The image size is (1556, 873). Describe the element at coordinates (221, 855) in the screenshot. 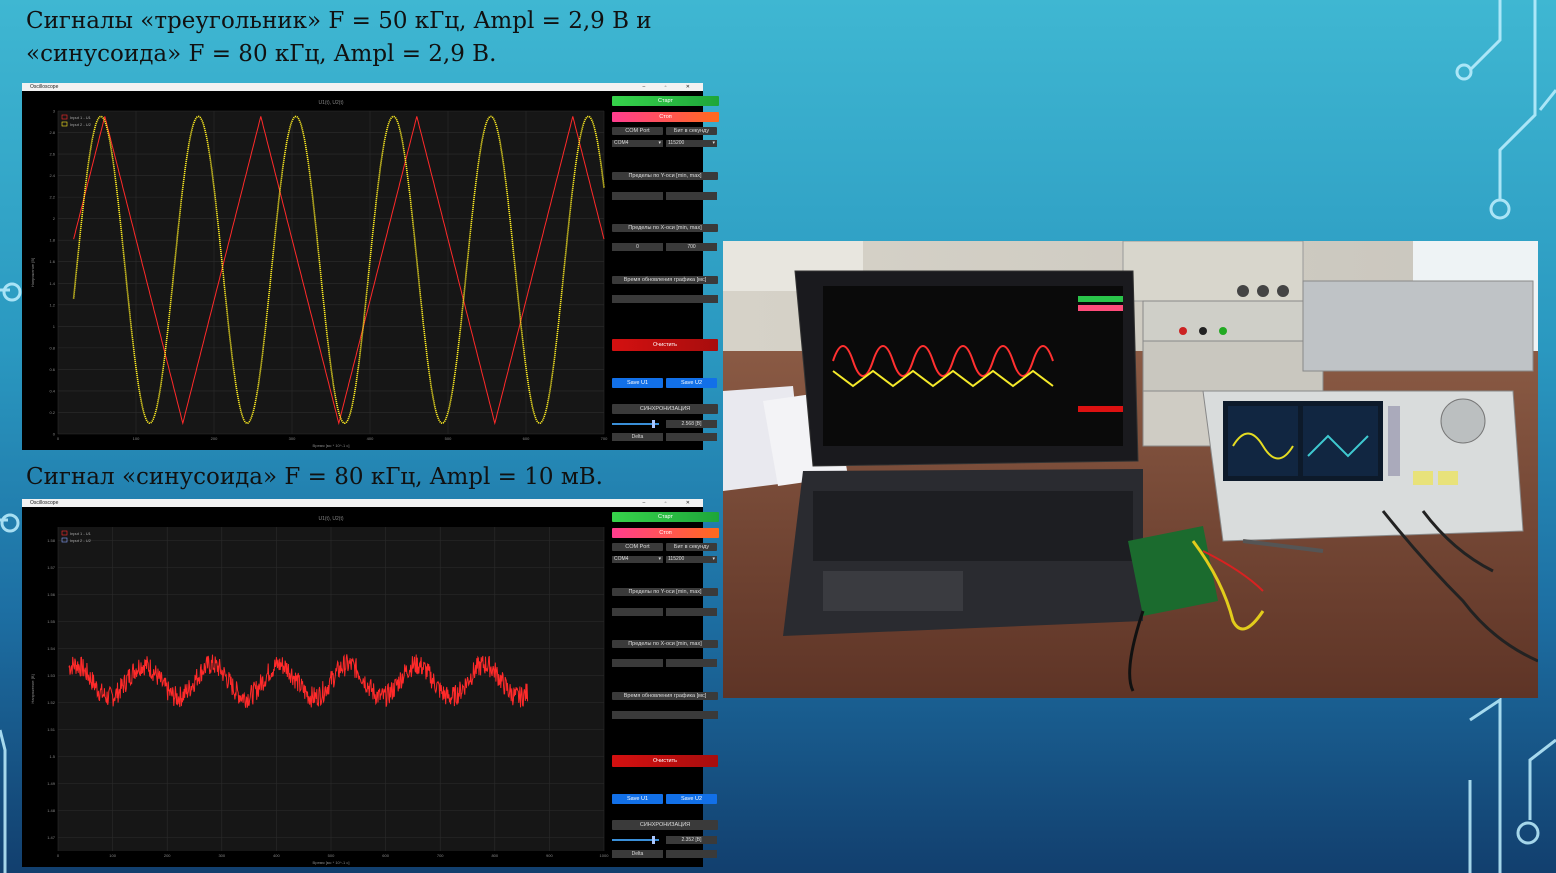

I see `x-tick-label: 300` at that location.